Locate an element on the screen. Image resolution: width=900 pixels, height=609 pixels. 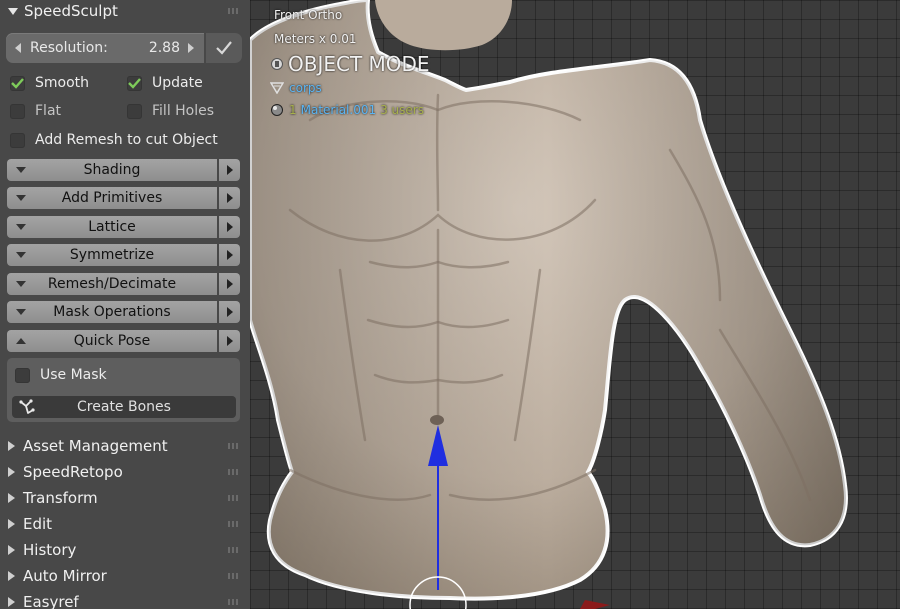
subpanel-shading-toggle: Shading is located at coordinates (112, 170).